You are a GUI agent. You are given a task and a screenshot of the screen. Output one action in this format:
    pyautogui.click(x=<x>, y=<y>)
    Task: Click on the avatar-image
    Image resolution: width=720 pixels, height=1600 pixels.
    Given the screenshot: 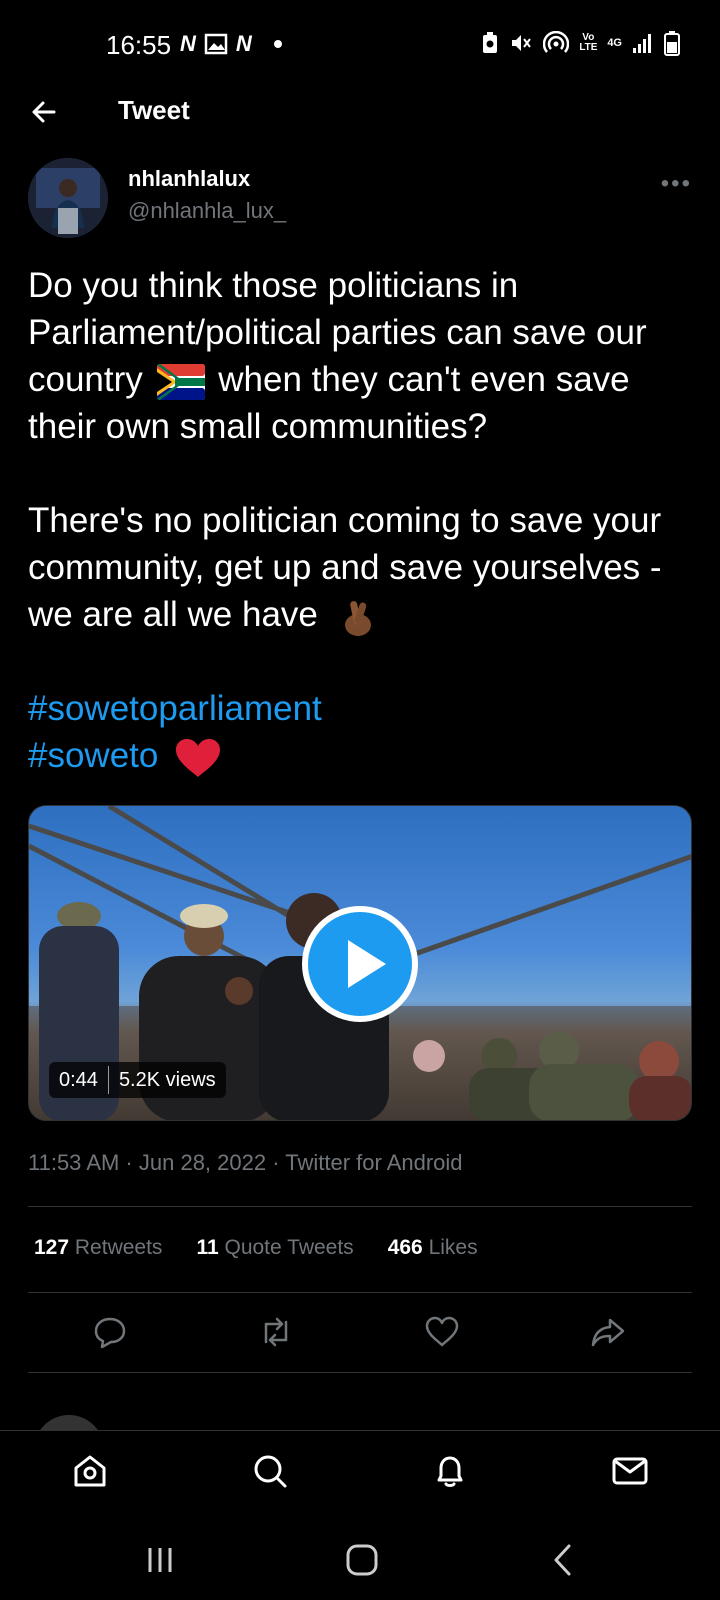 What is the action you would take?
    pyautogui.click(x=68, y=198)
    